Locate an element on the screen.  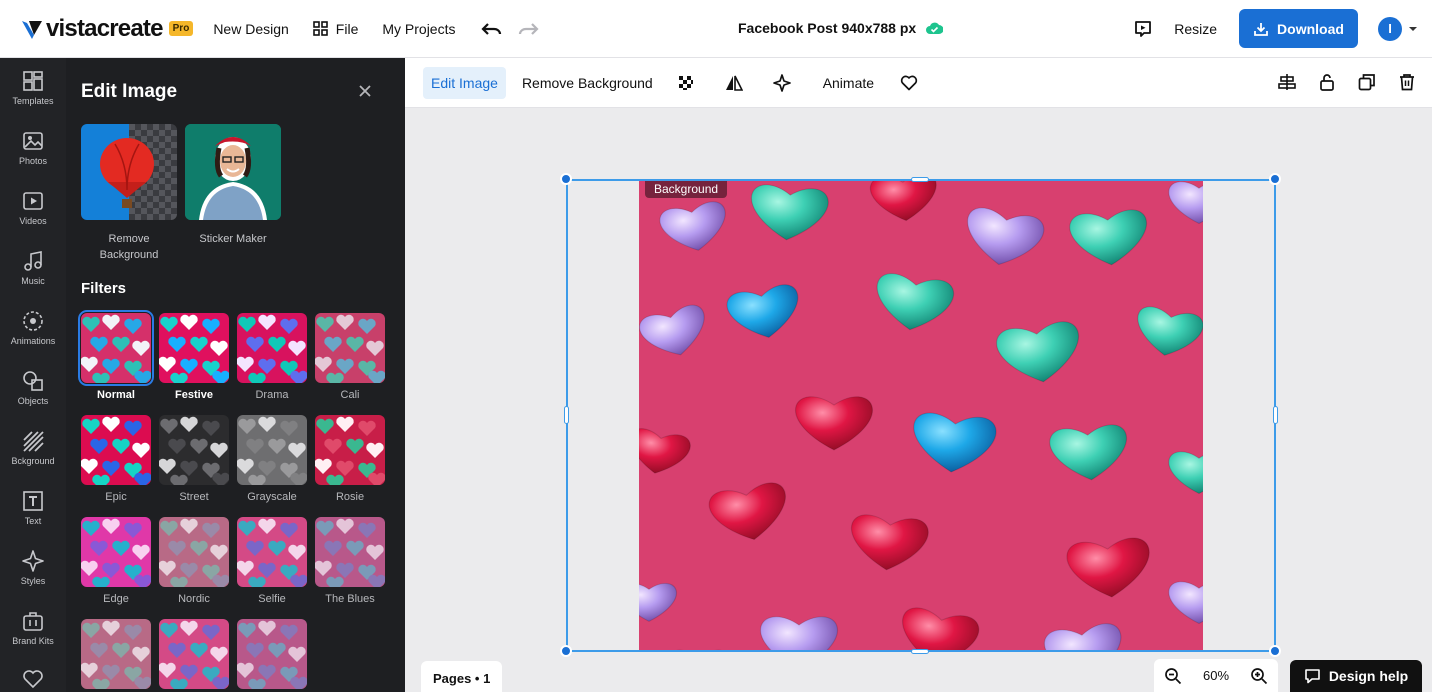
undo-icon is located at coordinates (492, 29).